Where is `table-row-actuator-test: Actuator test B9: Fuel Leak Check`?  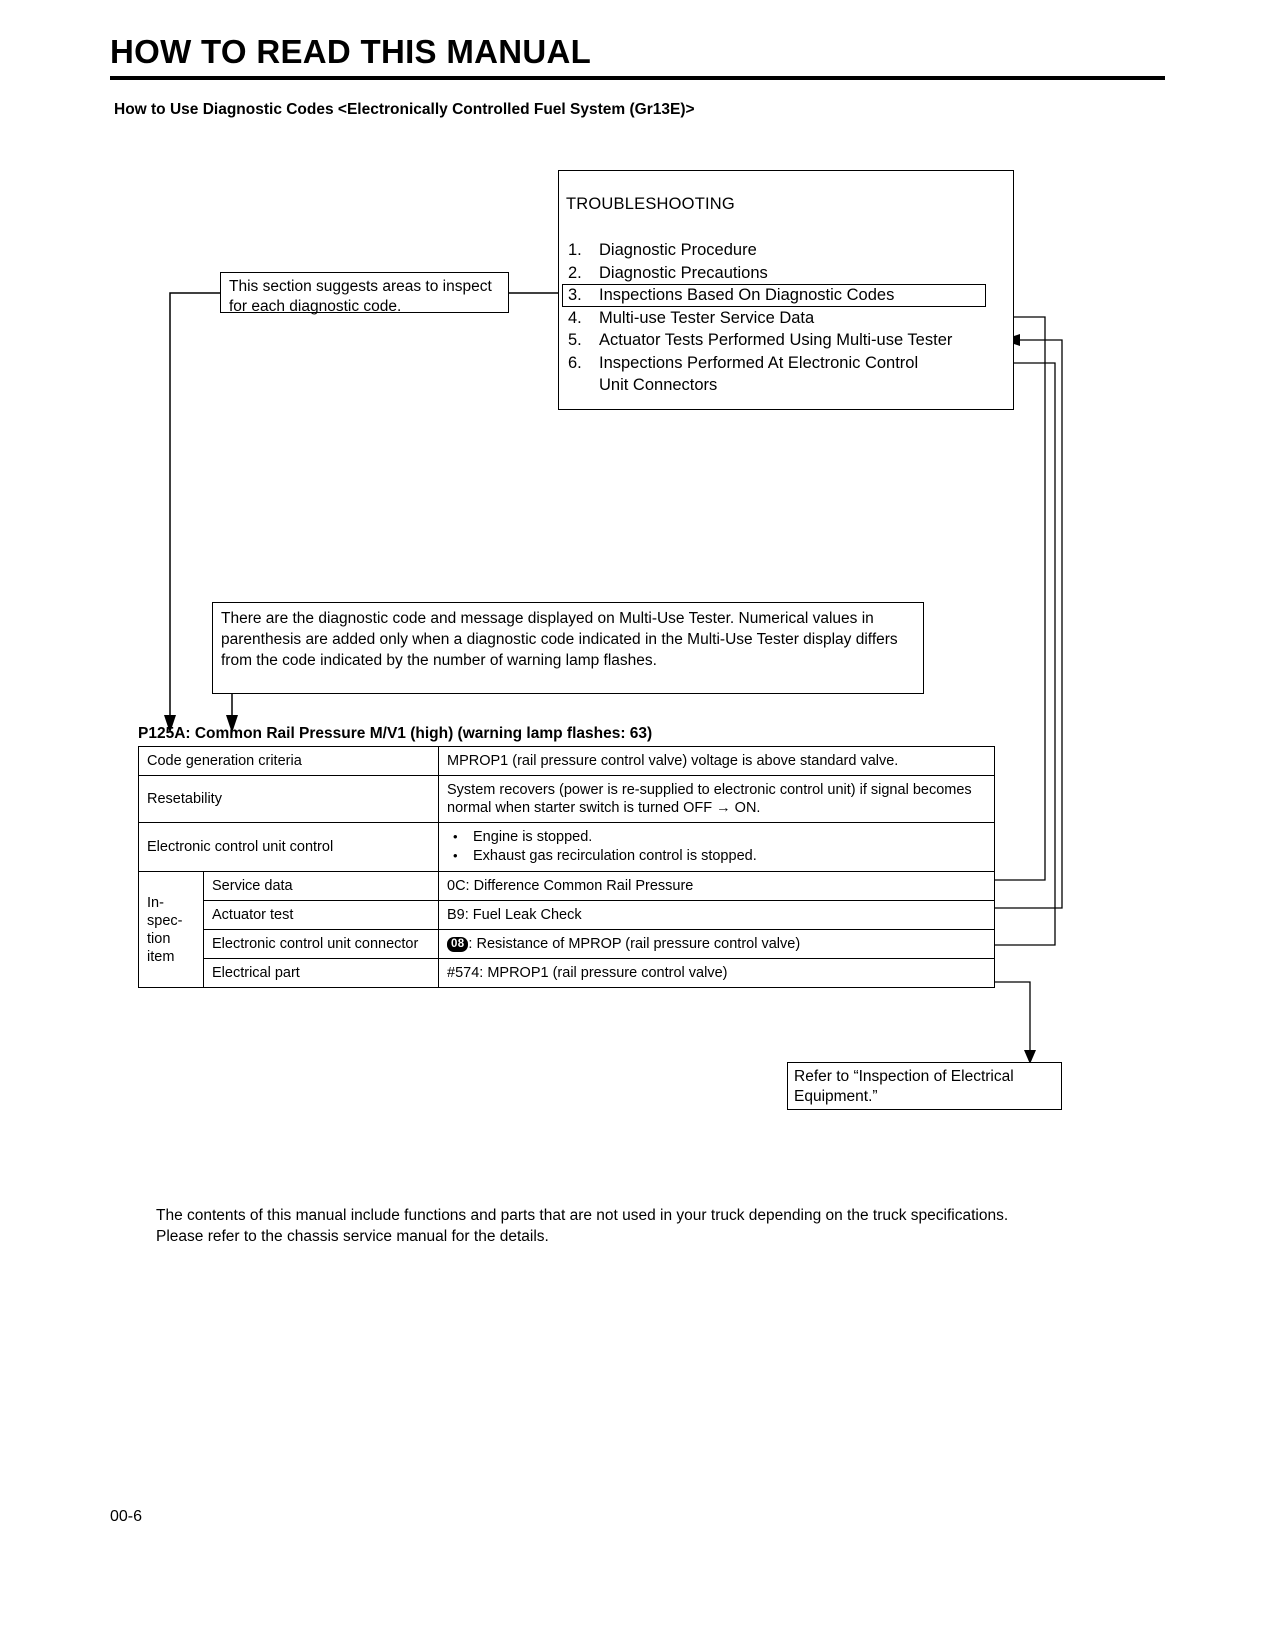 table-row-actuator-test: Actuator test B9: Fuel Leak Check is located at coordinates (567, 915).